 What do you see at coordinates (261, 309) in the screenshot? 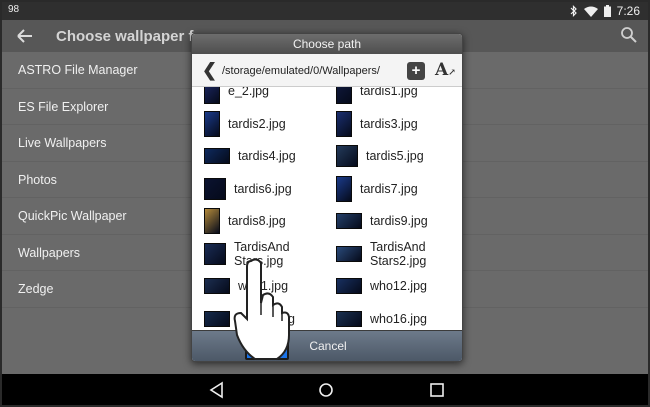
I see `pointing-hand-icon` at bounding box center [261, 309].